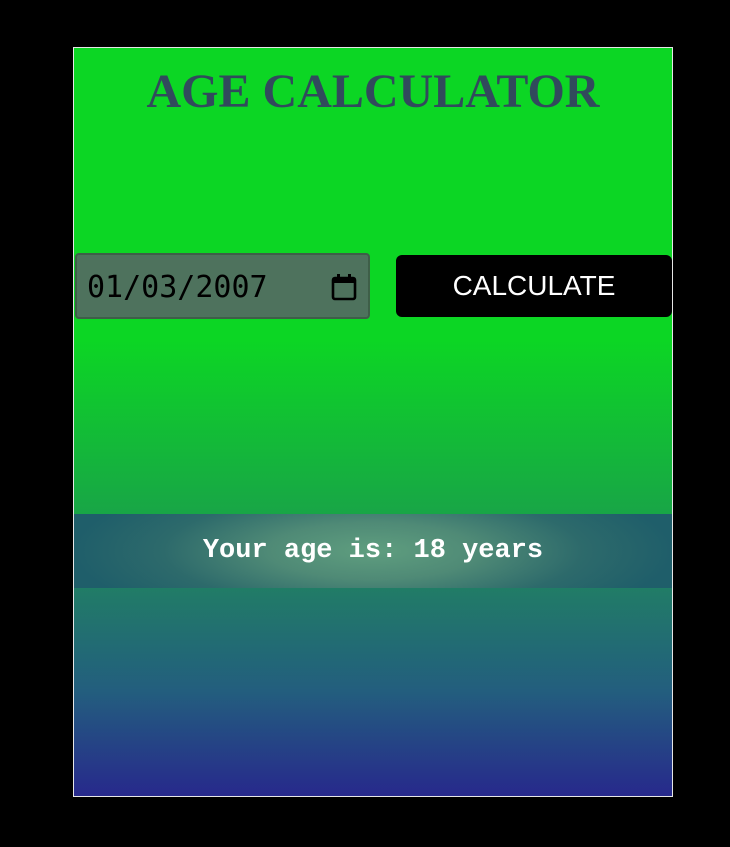 The image size is (730, 847). I want to click on result-banner: Your age is: 18 years, so click(373, 551).